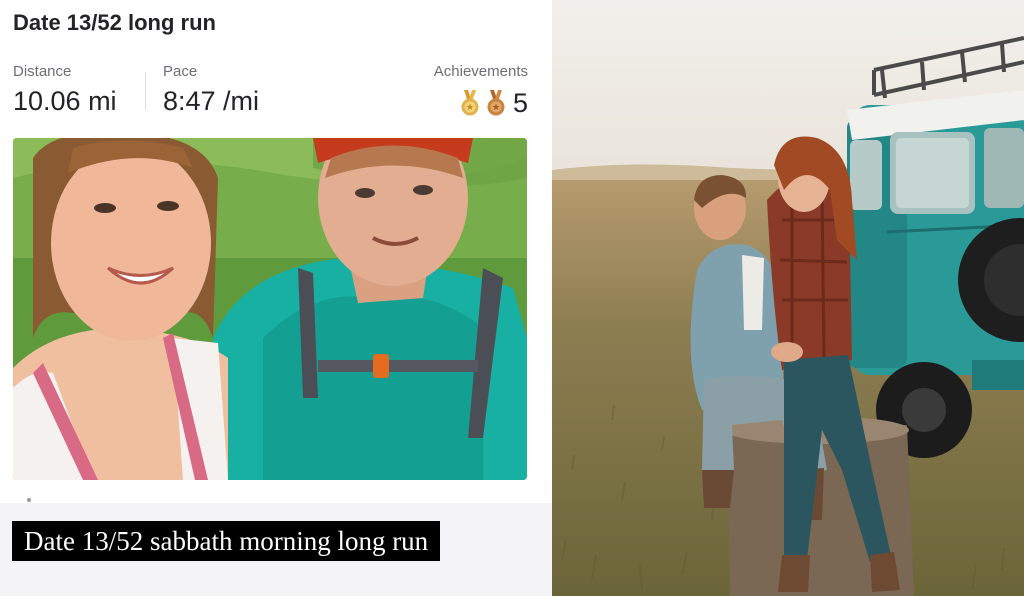  Describe the element at coordinates (520, 102) in the screenshot. I see `achievements-count: 5` at that location.